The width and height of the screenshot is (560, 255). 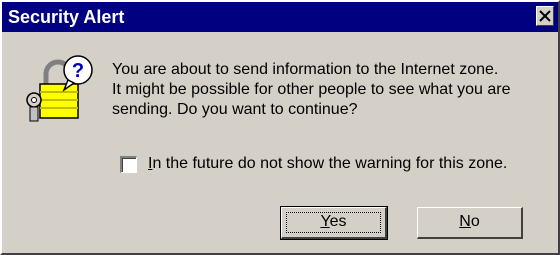 What do you see at coordinates (280, 17) in the screenshot?
I see `title-bar: Security Alert` at bounding box center [280, 17].